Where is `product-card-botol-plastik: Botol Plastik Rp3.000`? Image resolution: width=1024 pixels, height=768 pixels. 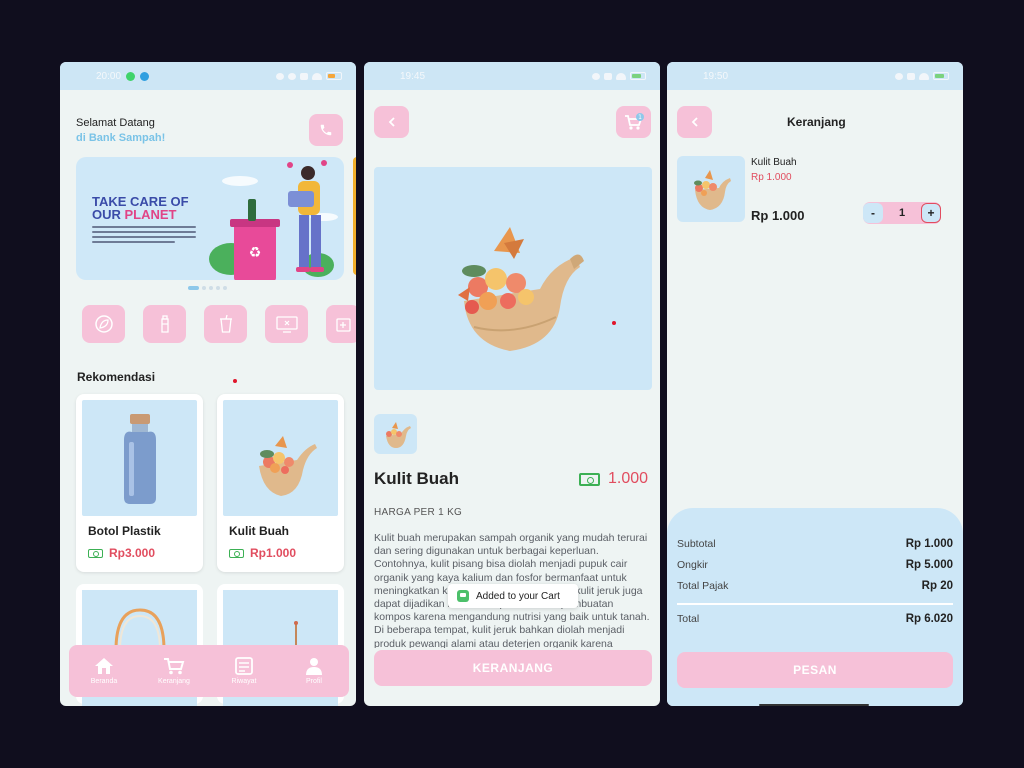
product-card-botol-plastik: Botol Plastik Rp3.000 is located at coordinates (139, 483).